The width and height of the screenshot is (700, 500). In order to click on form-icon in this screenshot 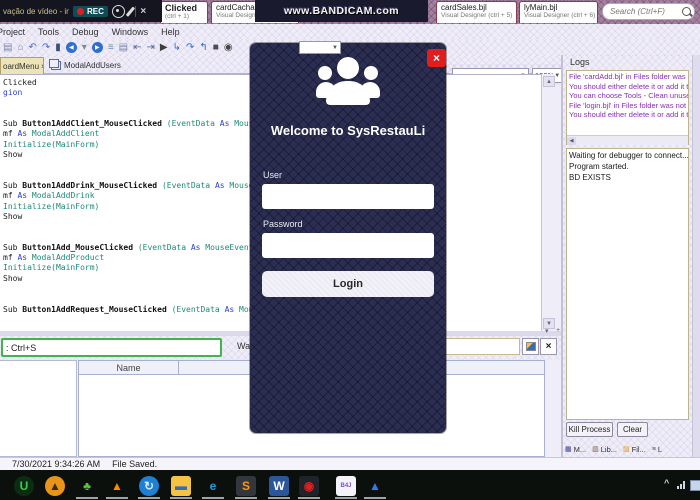, I will do `click(55, 64)`.